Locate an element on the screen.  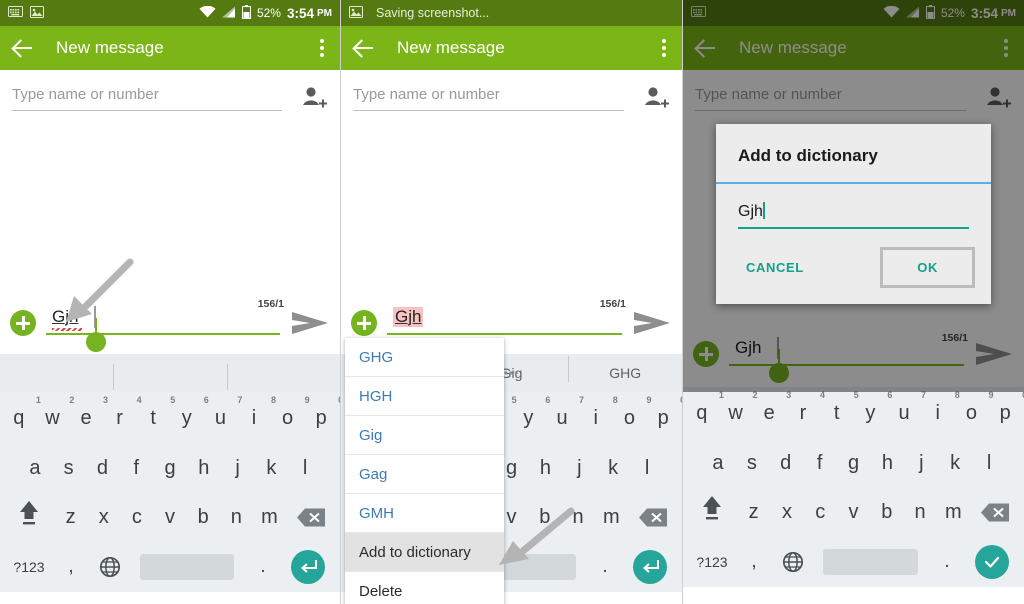
menu-item-hgh: HGH is located at coordinates (424, 396).